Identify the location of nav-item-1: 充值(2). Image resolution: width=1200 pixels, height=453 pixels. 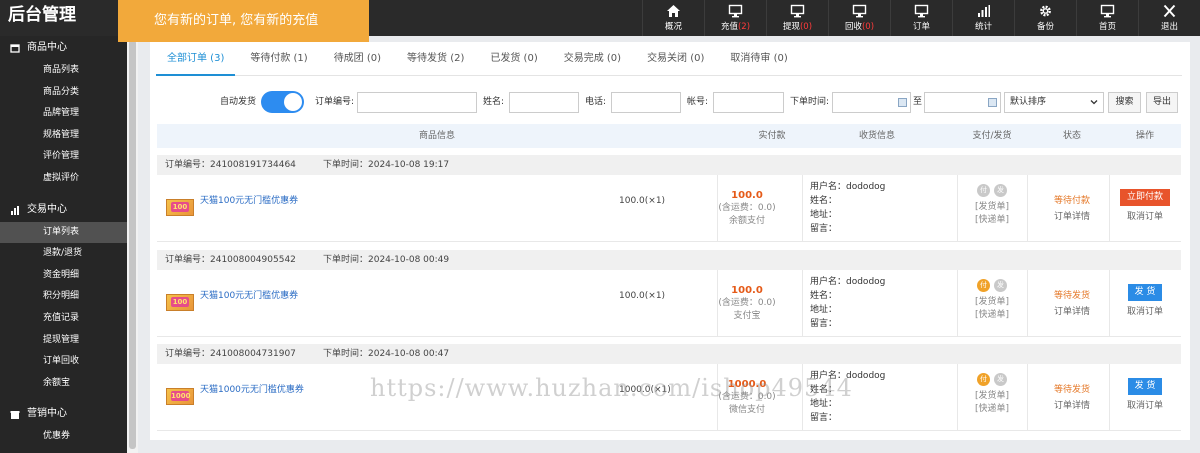
(735, 18).